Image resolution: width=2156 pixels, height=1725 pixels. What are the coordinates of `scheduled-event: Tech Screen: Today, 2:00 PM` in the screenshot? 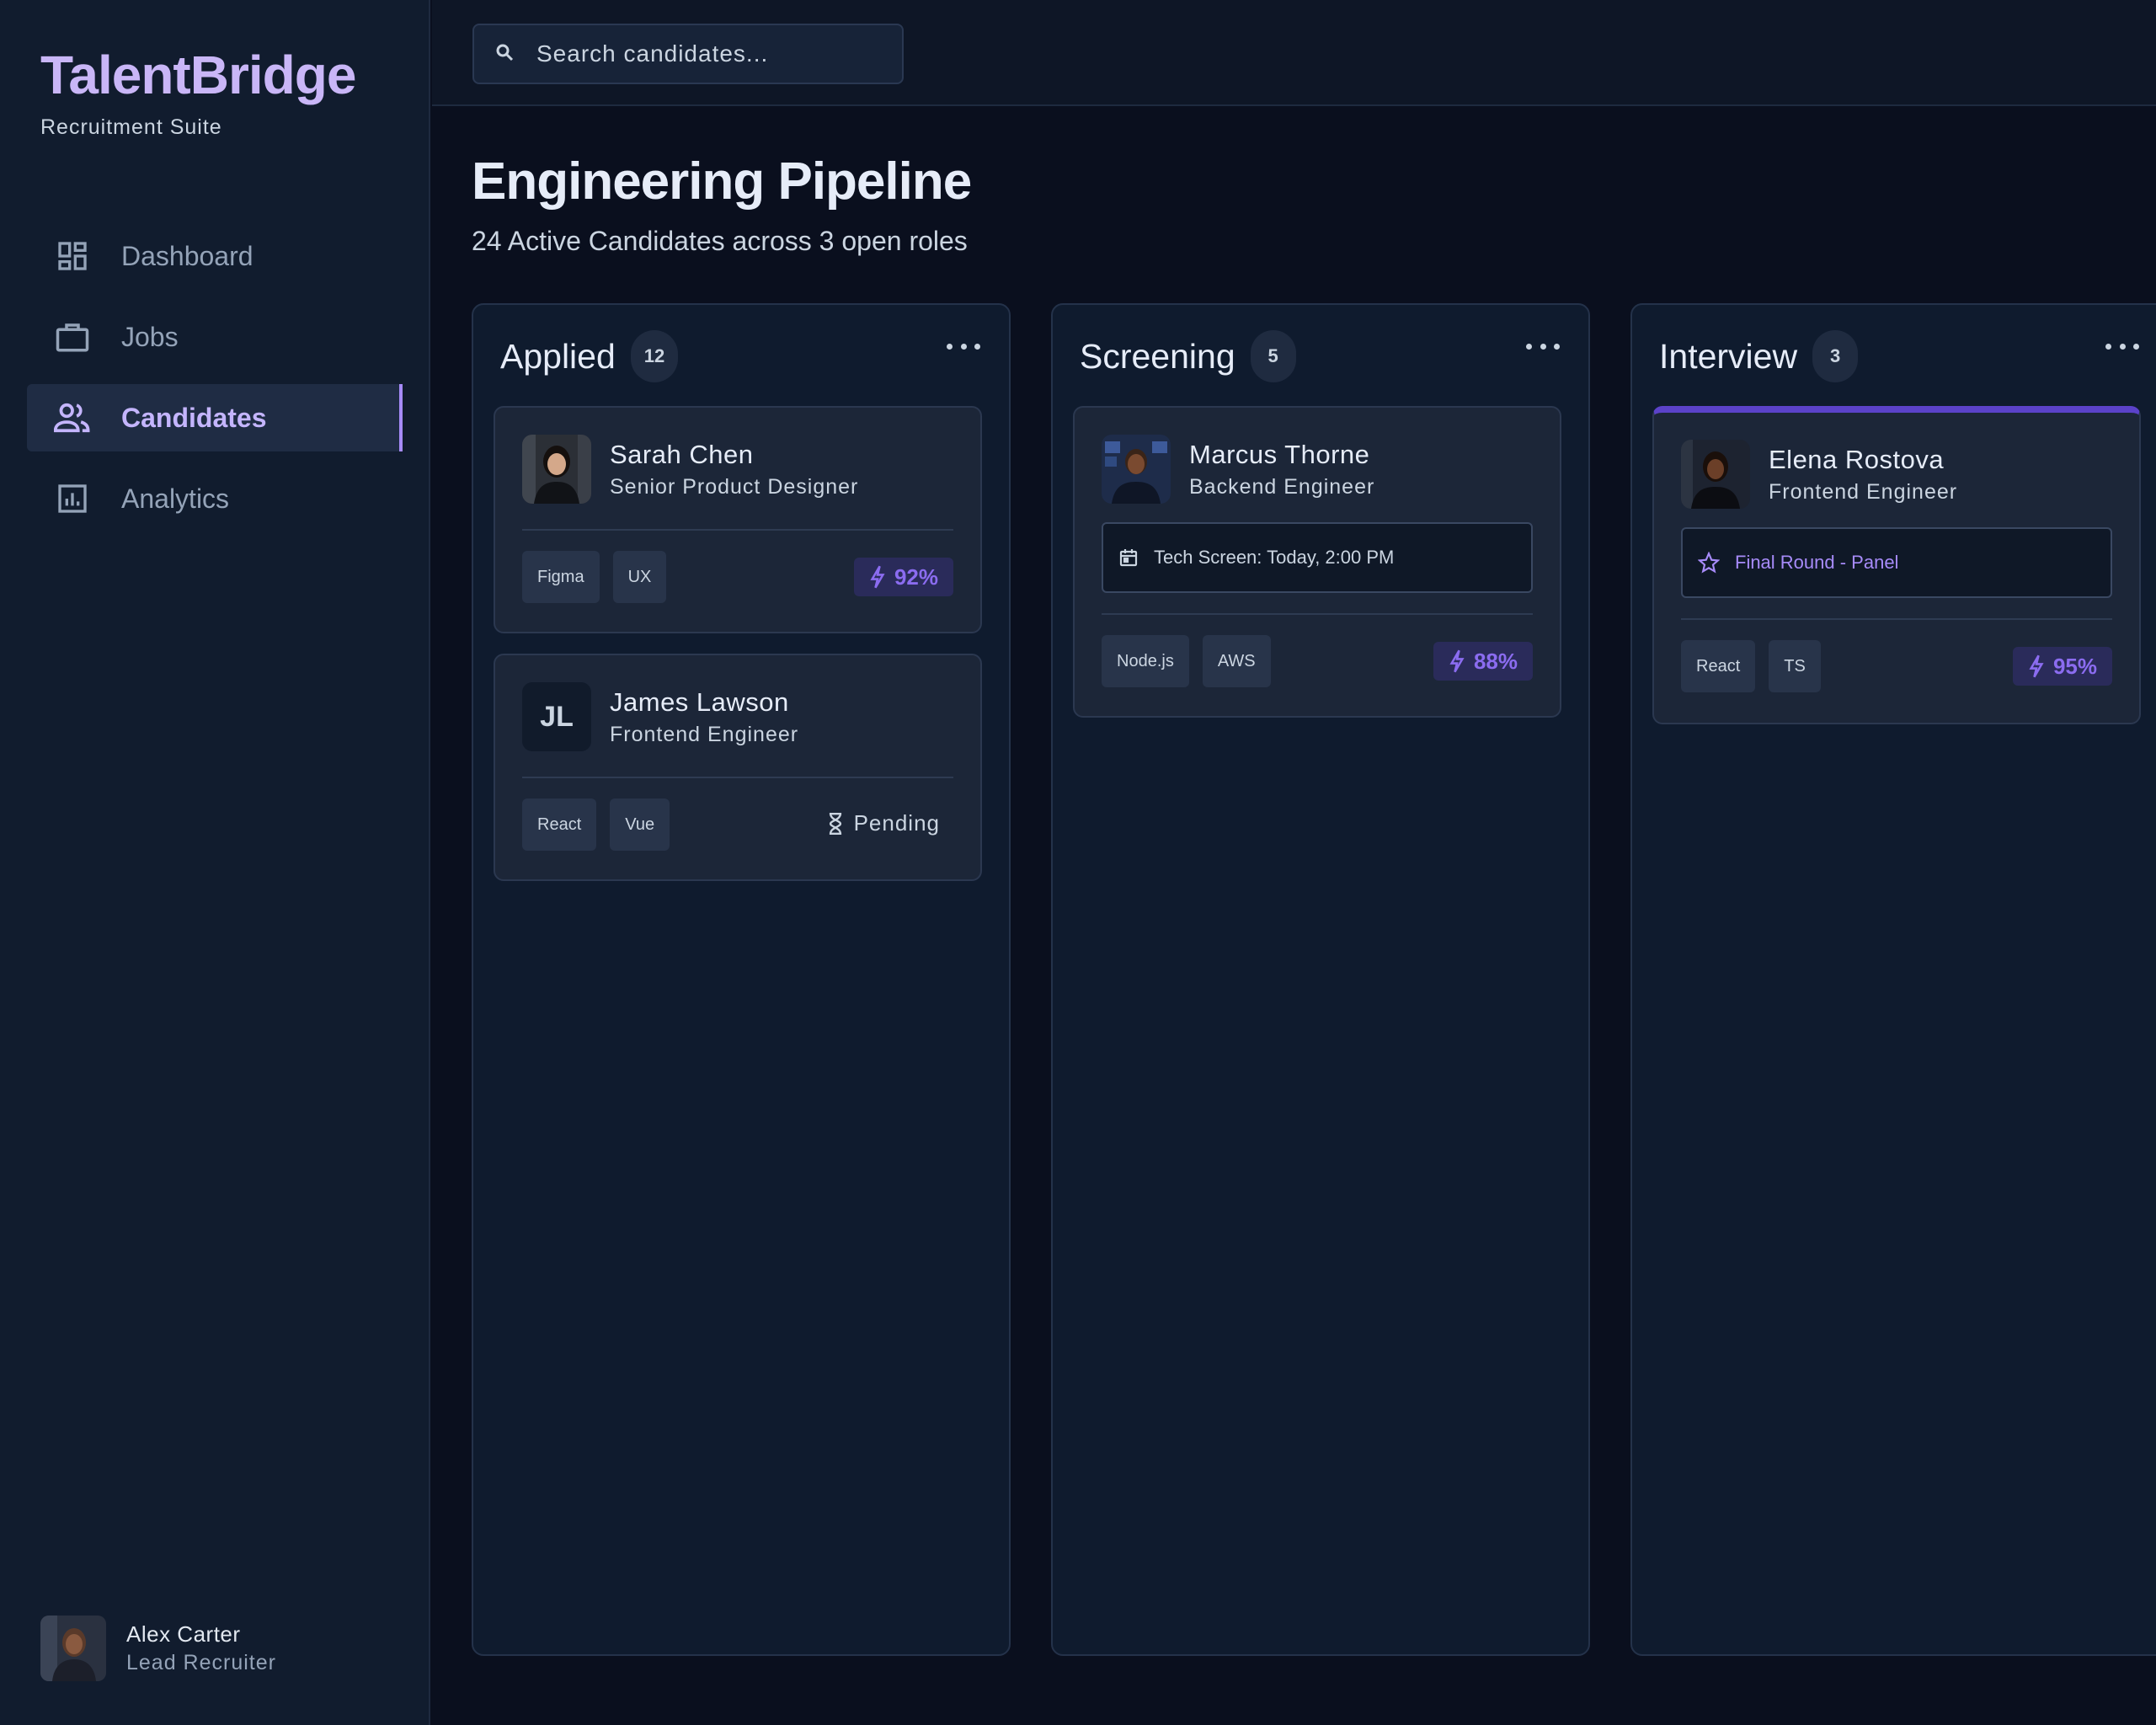 It's located at (1317, 557).